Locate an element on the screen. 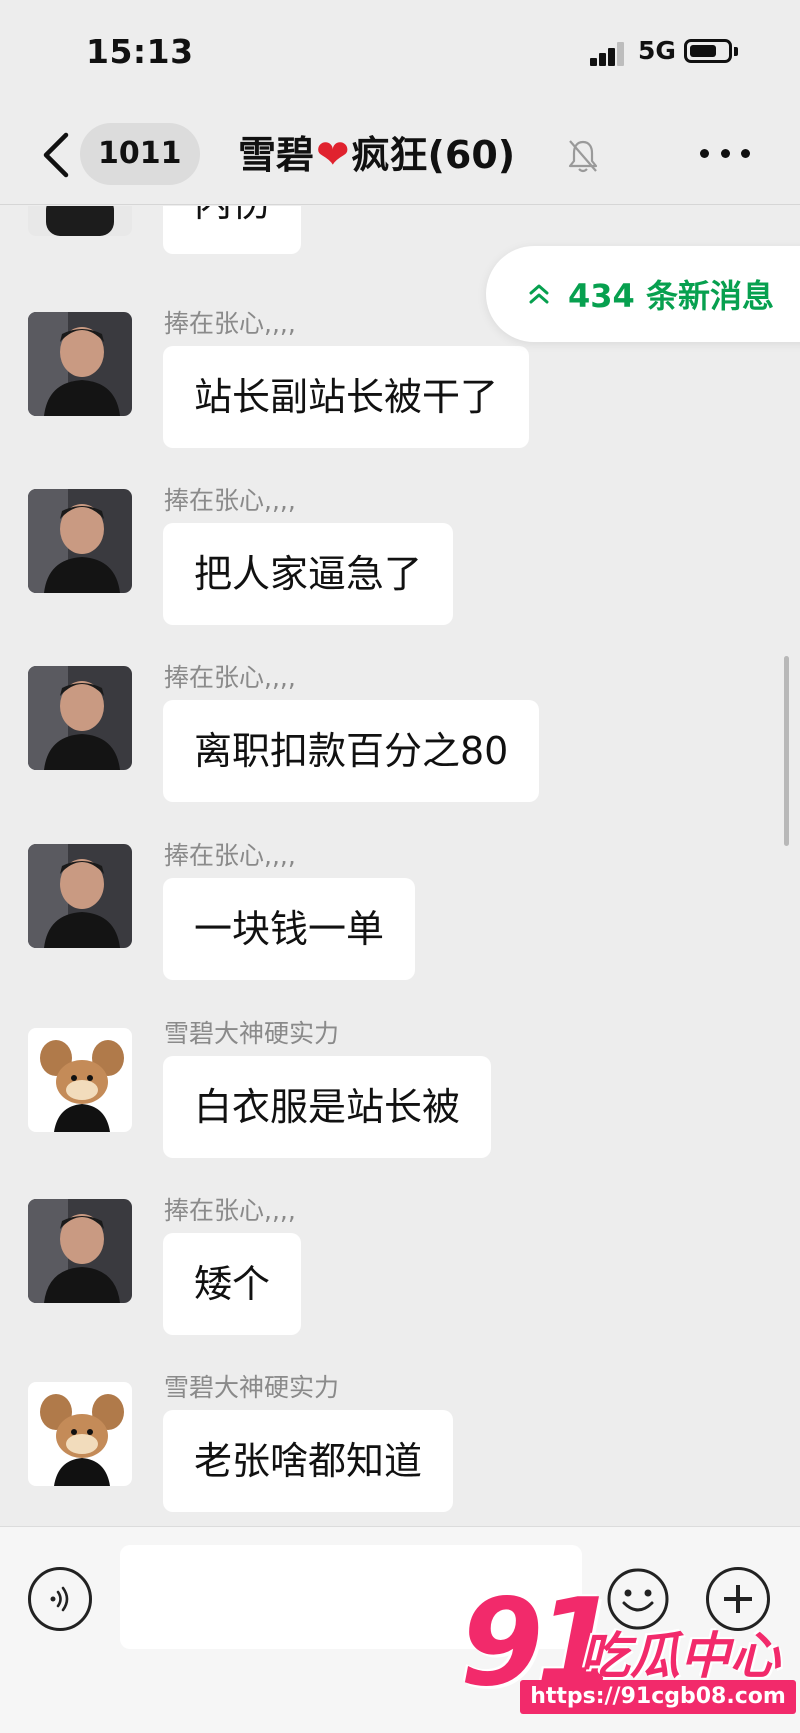  battery-cap is located at coordinates (736, 51).